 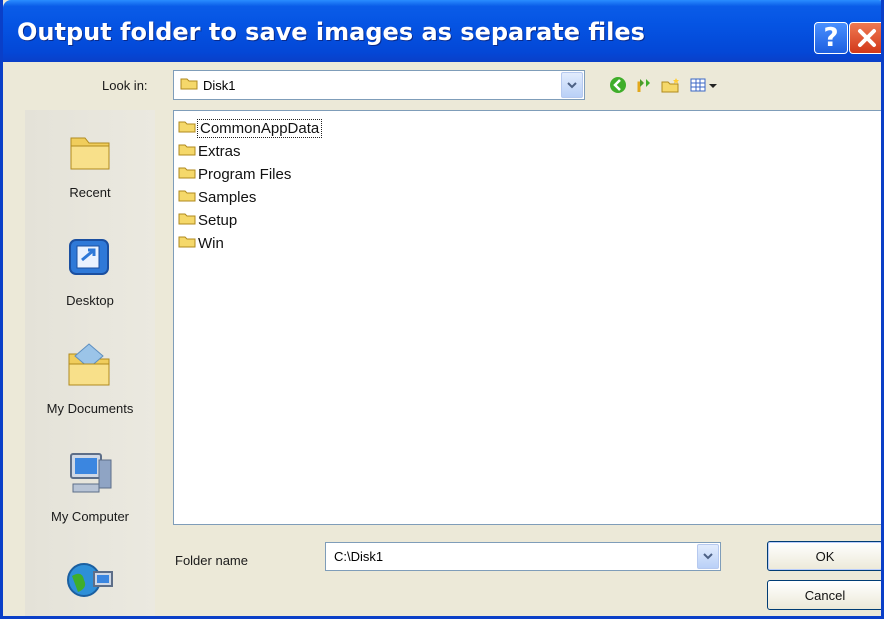 I want to click on folder-name-field: C:\Disk1, so click(x=523, y=556).